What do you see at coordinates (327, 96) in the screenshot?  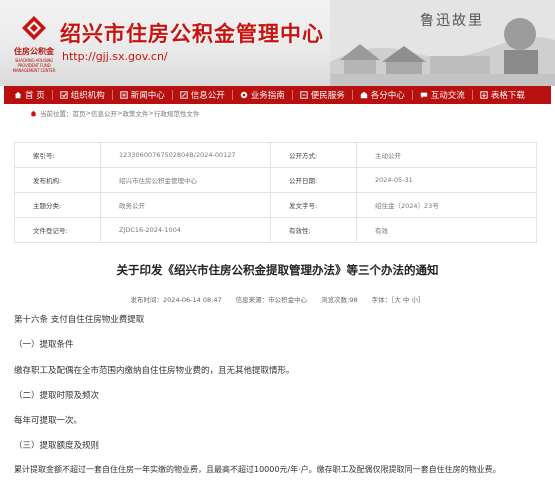 I see `nav-item-label: 便民服务` at bounding box center [327, 96].